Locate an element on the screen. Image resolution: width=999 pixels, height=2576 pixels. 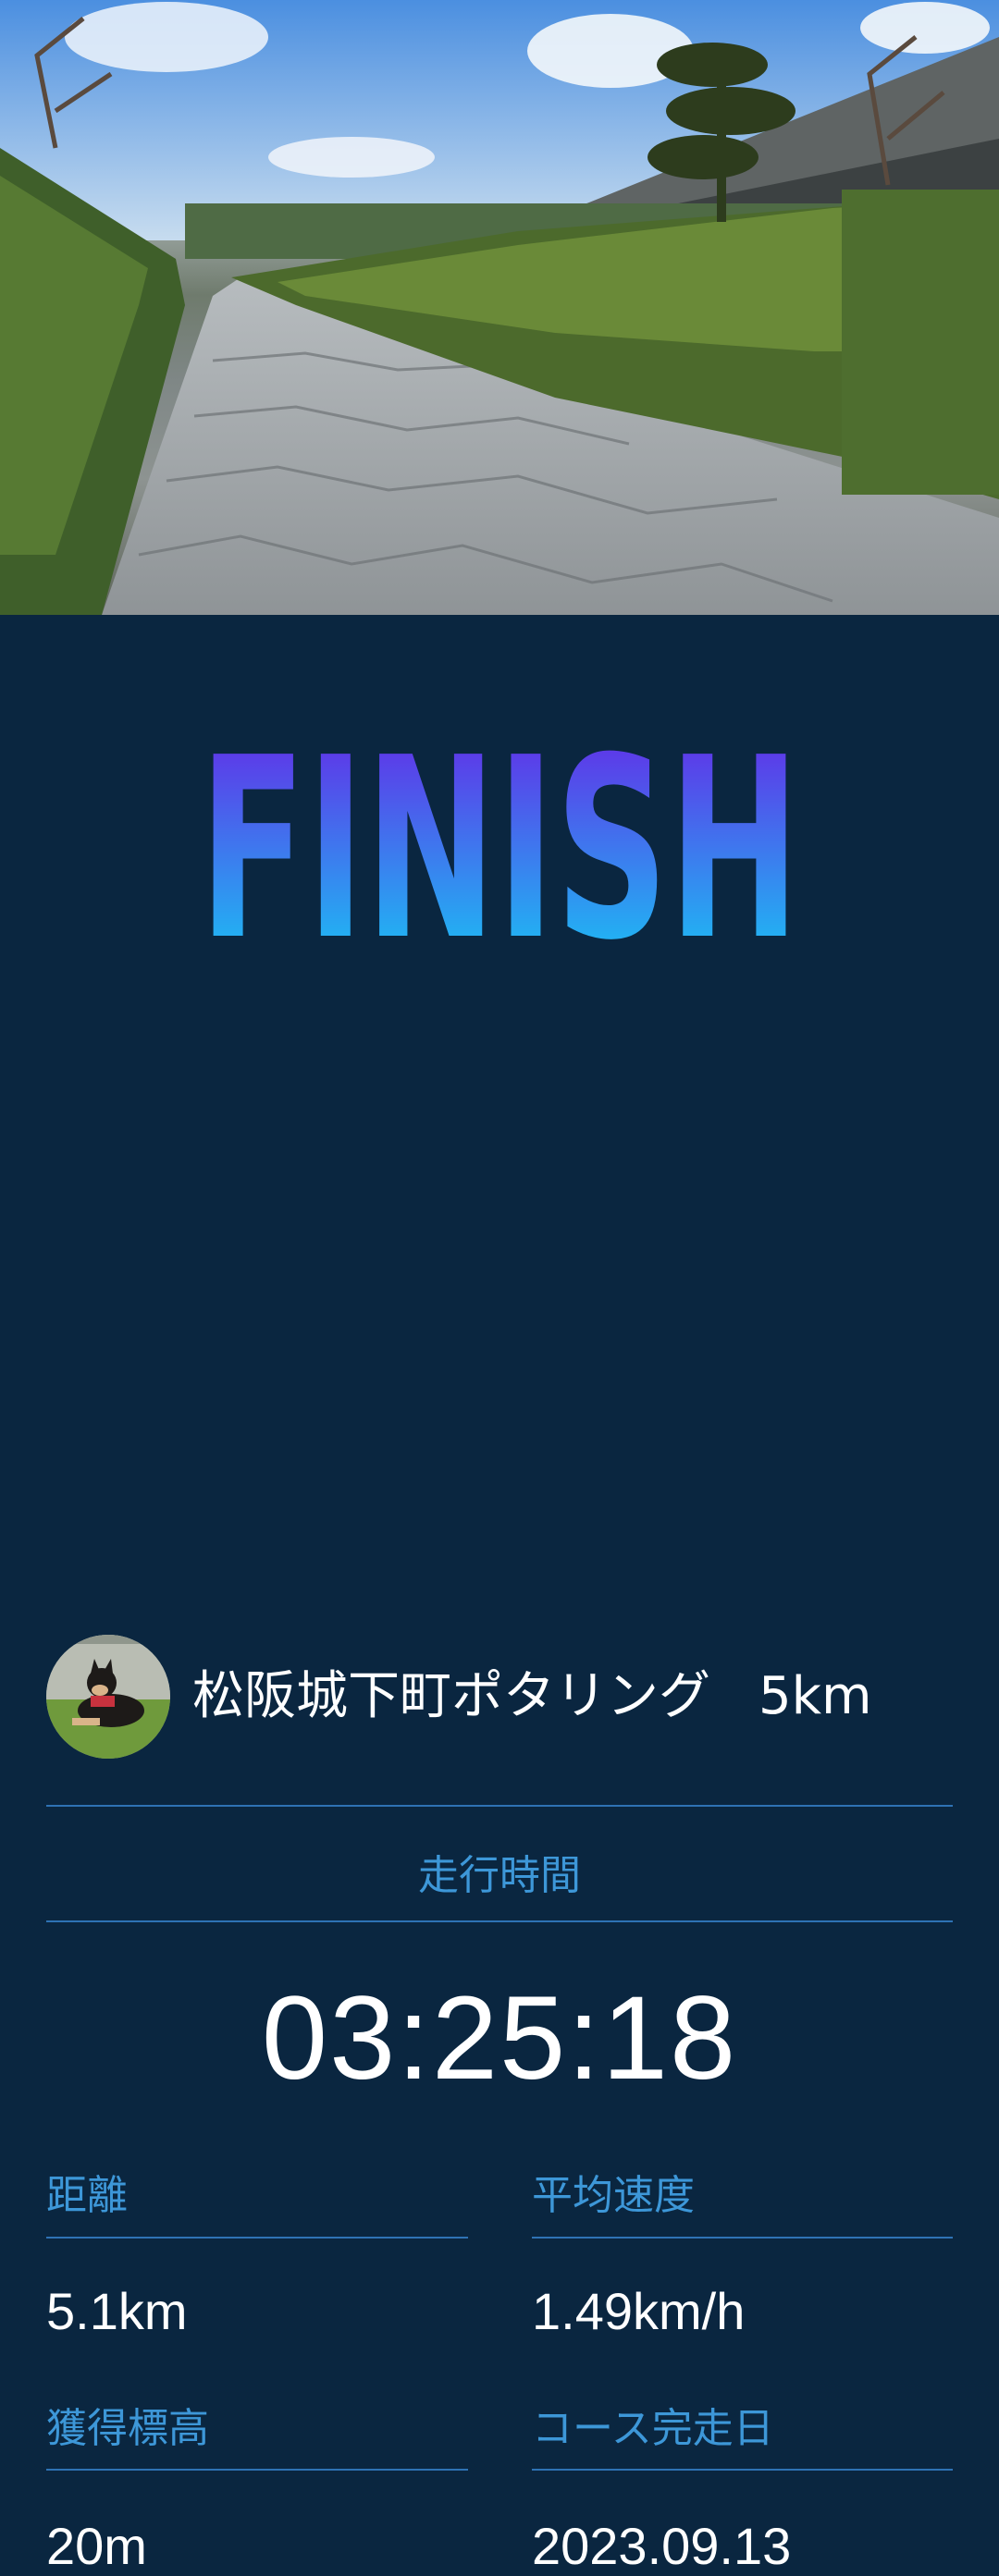
finish-banner: FINISH is located at coordinates (499, 836).